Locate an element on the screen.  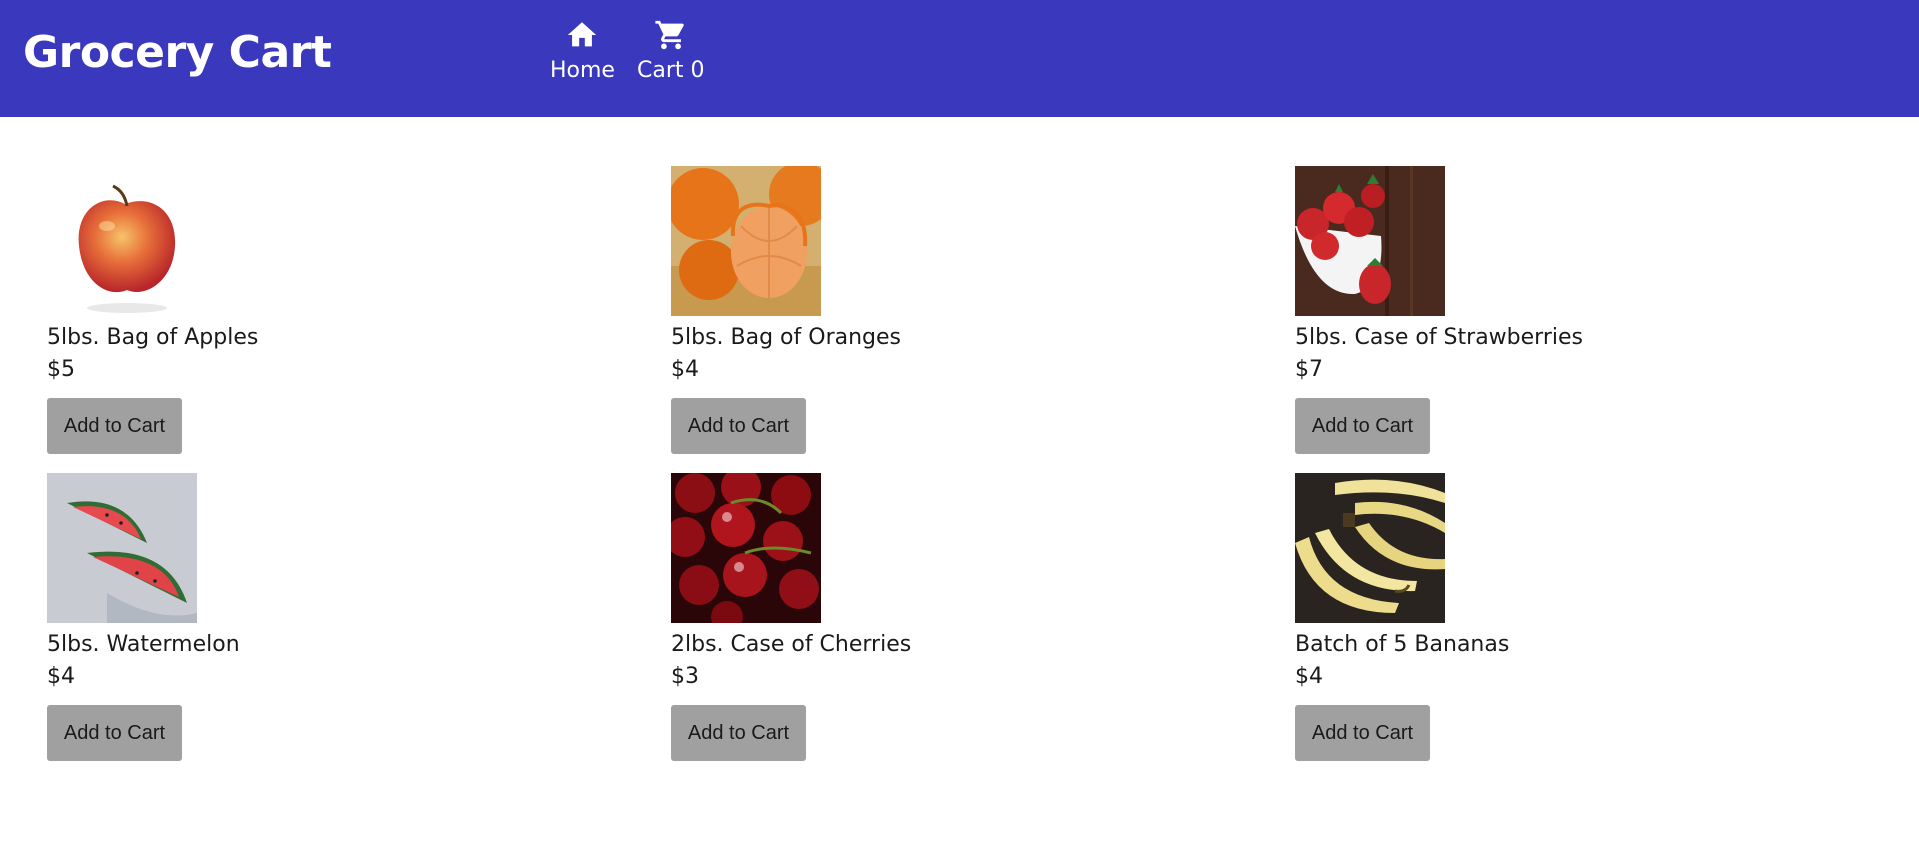
cart-count-badge: 0 is located at coordinates (697, 70).